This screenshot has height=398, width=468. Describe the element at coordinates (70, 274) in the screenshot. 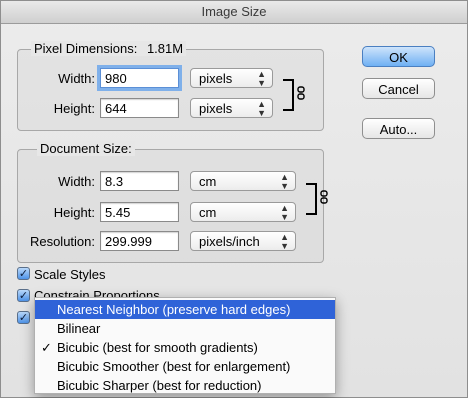

I see `scale-styles-label: Scale Styles` at that location.